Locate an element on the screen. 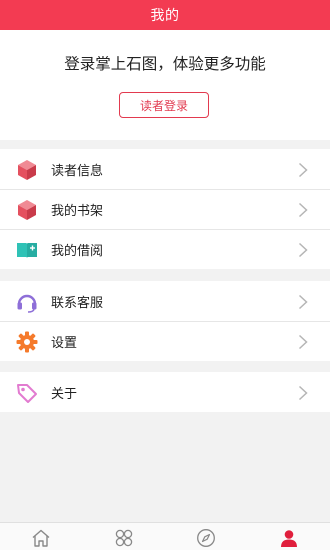 The width and height of the screenshot is (330, 550). reader-login-button: 读者登录 is located at coordinates (164, 105).